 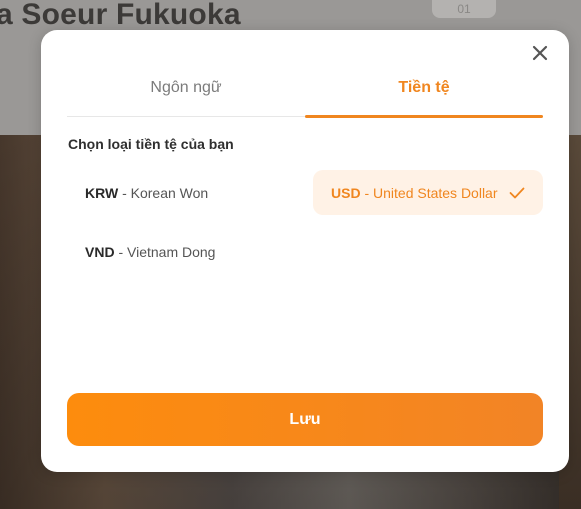 I want to click on check-icon, so click(x=517, y=193).